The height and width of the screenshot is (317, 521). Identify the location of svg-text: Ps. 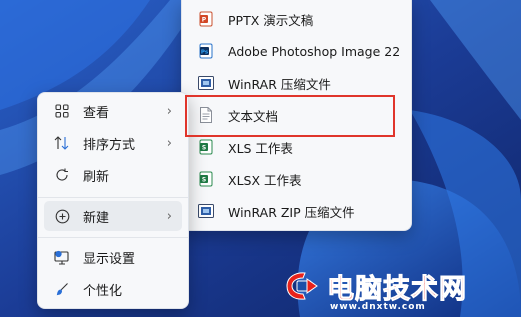
(205, 52).